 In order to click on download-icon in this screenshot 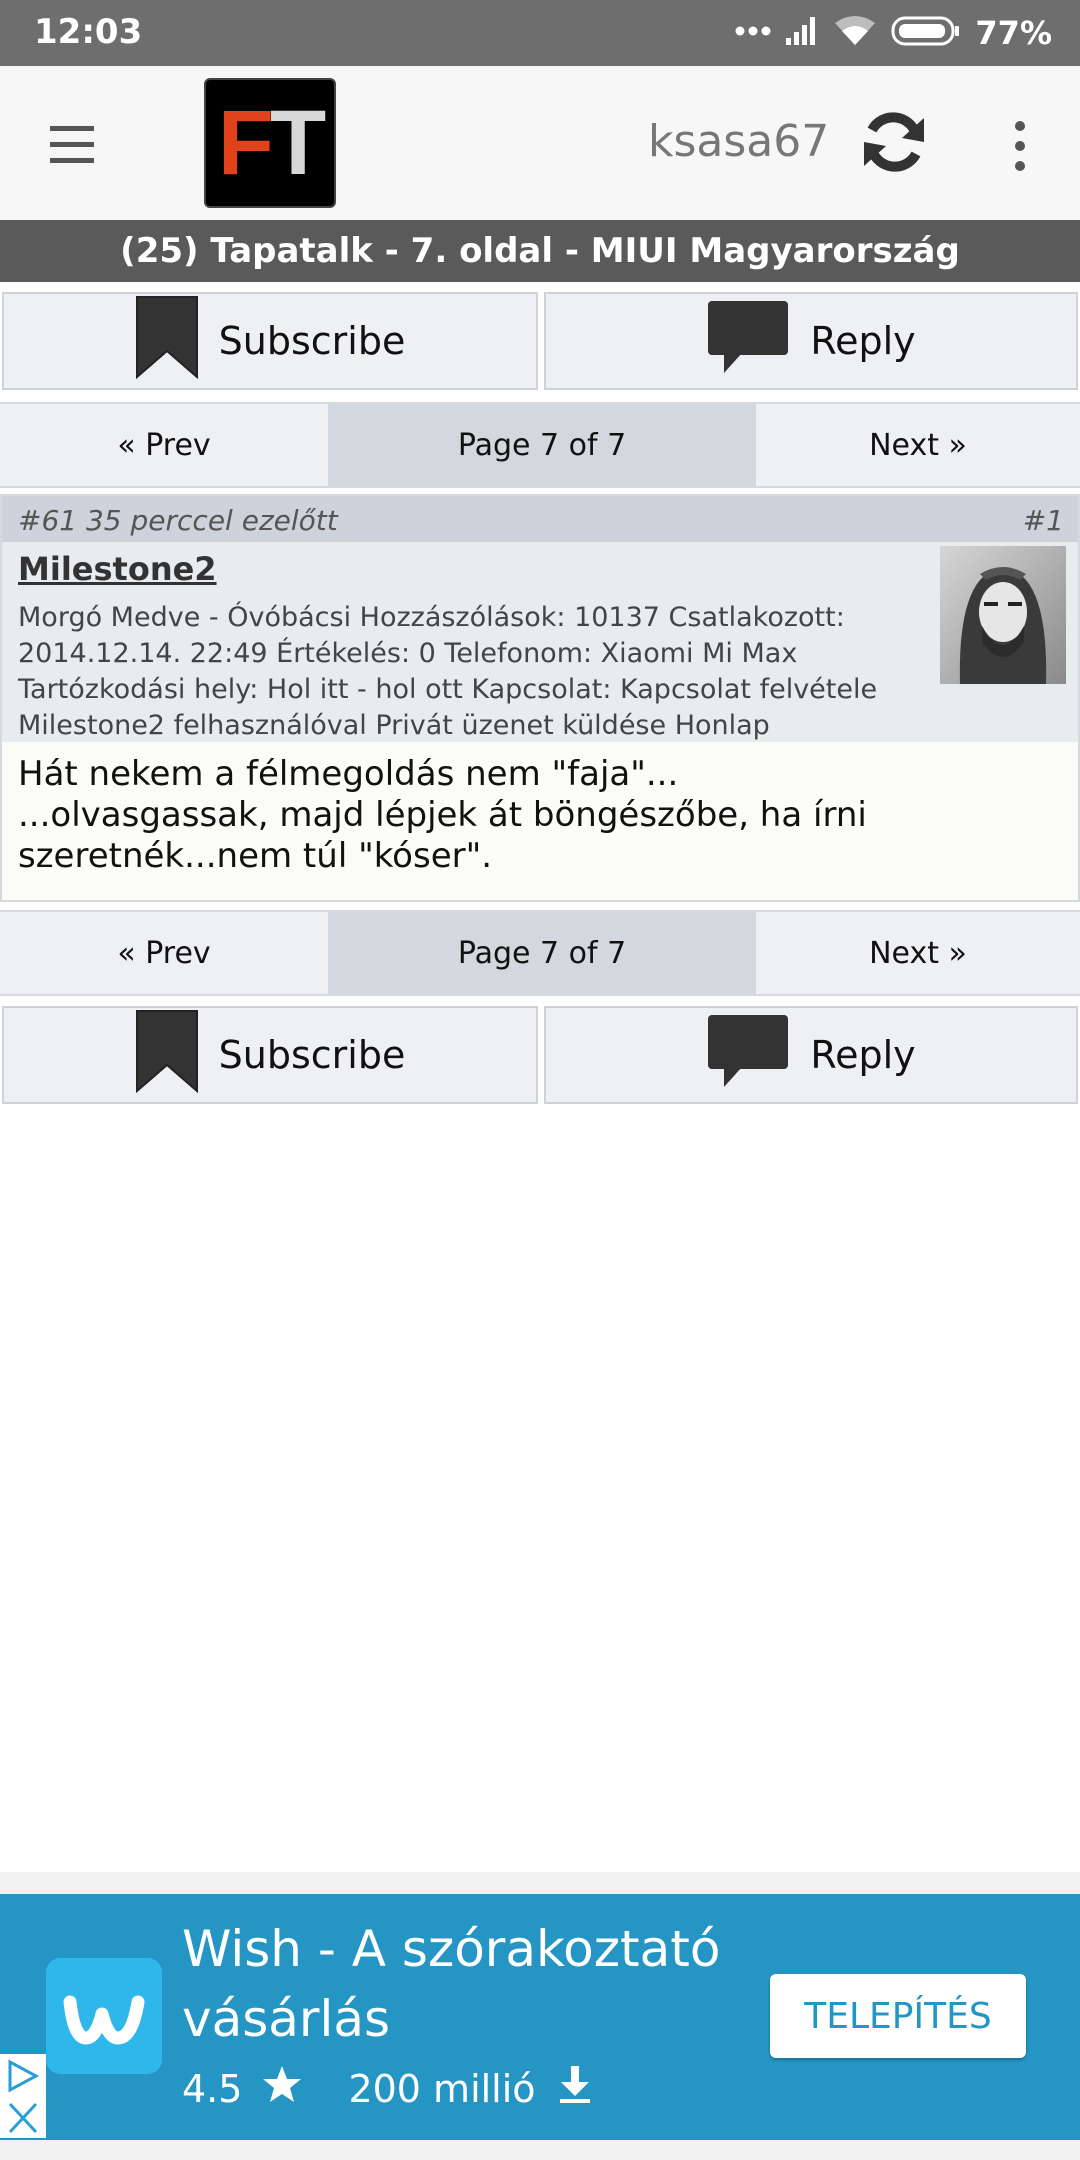, I will do `click(575, 2088)`.